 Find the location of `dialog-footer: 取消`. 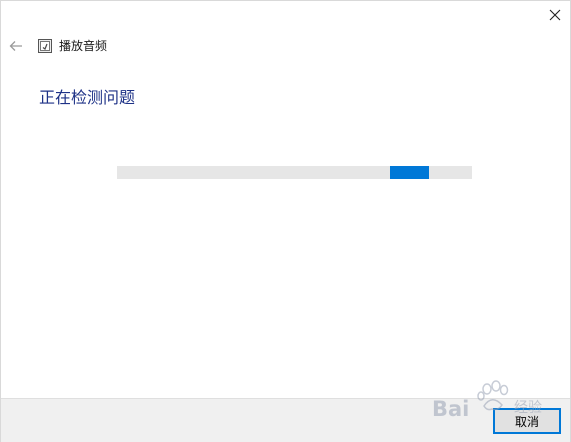

dialog-footer: 取消 is located at coordinates (285, 420).